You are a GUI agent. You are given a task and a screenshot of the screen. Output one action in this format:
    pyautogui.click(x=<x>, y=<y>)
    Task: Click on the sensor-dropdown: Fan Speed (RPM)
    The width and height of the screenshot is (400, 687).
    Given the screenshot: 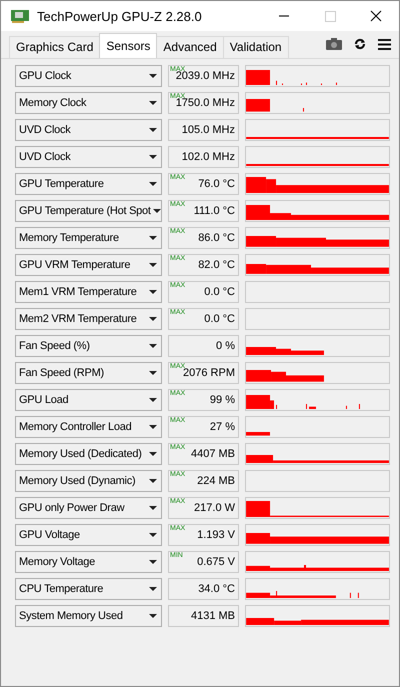 What is the action you would take?
    pyautogui.click(x=88, y=373)
    